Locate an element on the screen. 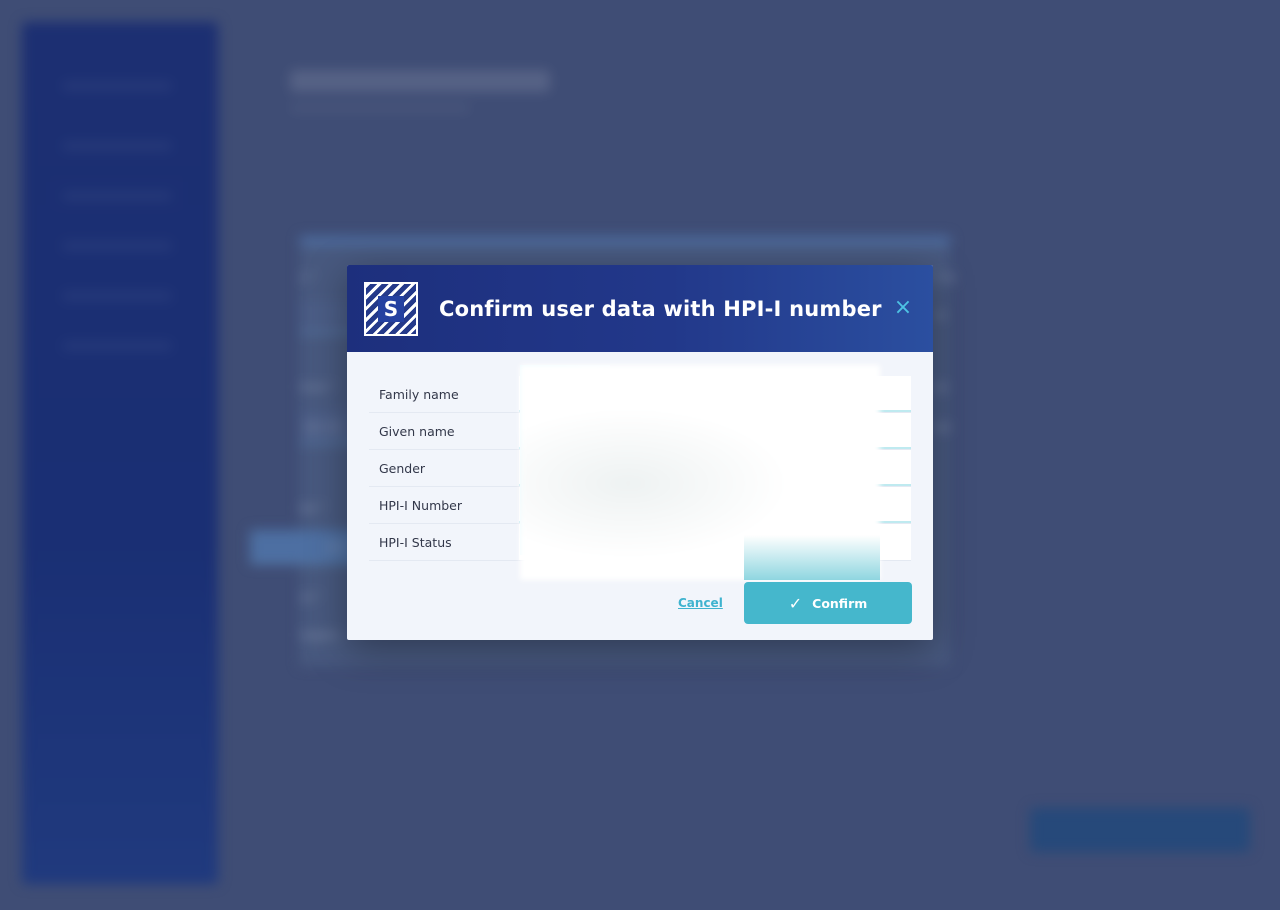 The width and height of the screenshot is (1280, 910). cancel-button: Cancel is located at coordinates (700, 603).